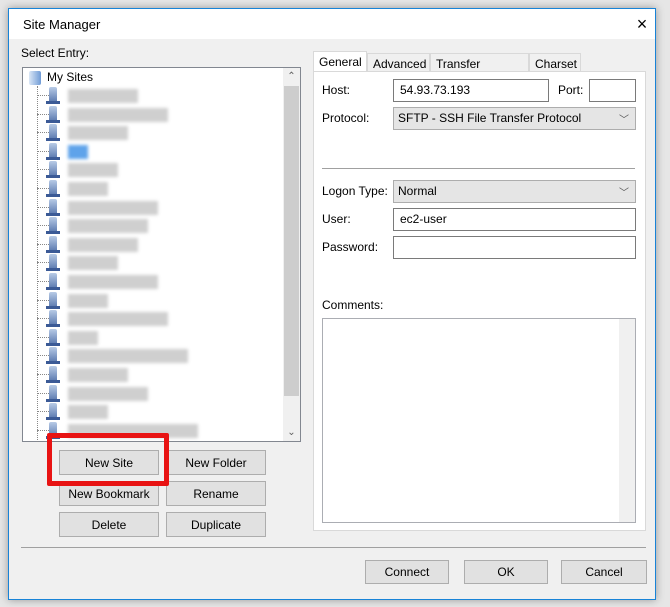 The height and width of the screenshot is (607, 670). What do you see at coordinates (62, 24) in the screenshot?
I see `window-title: Site Manager` at bounding box center [62, 24].